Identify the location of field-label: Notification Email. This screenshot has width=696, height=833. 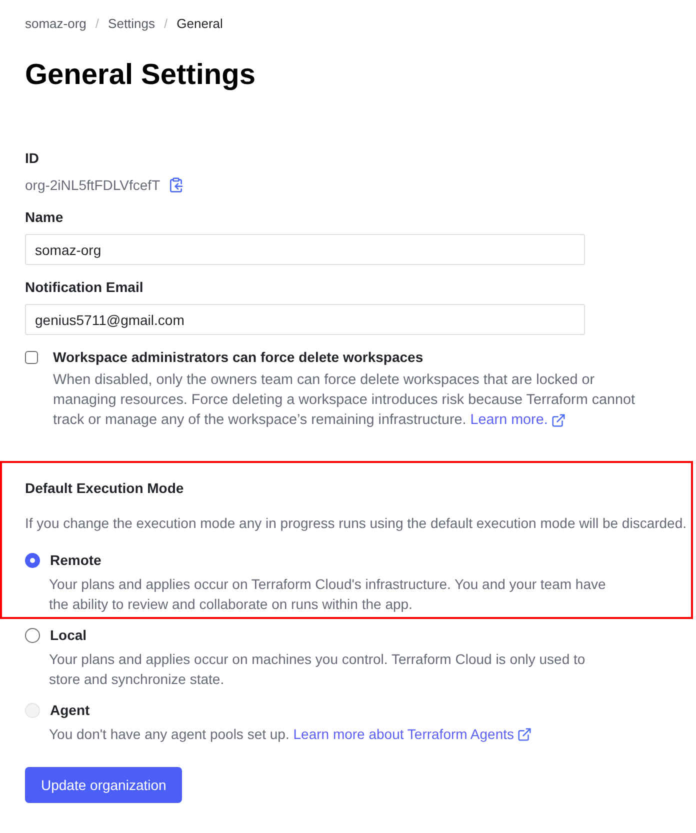
(84, 287).